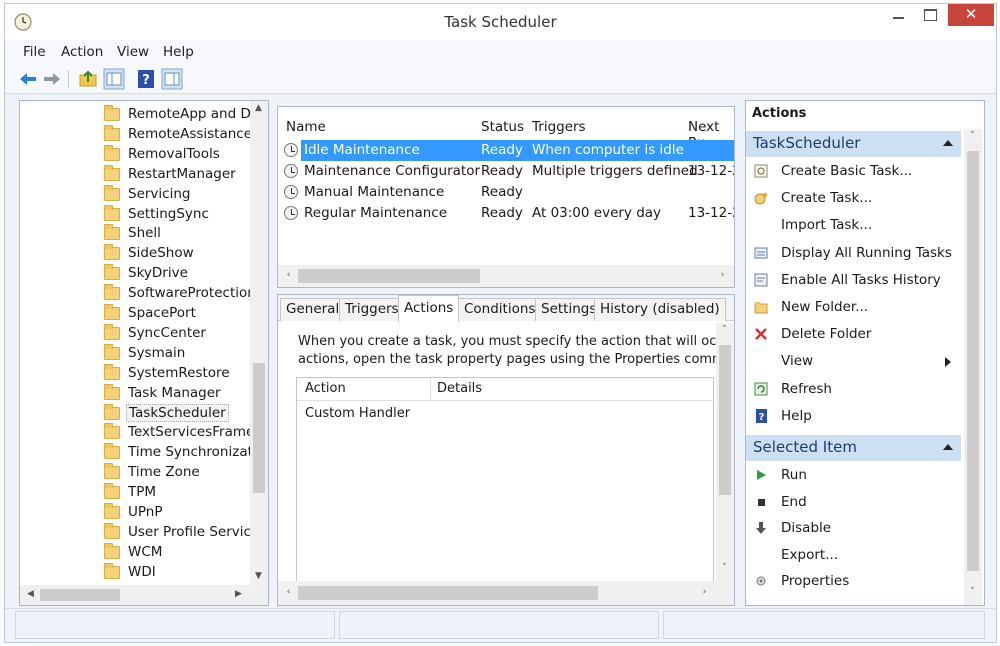  I want to click on forward-arrow-icon, so click(52, 79).